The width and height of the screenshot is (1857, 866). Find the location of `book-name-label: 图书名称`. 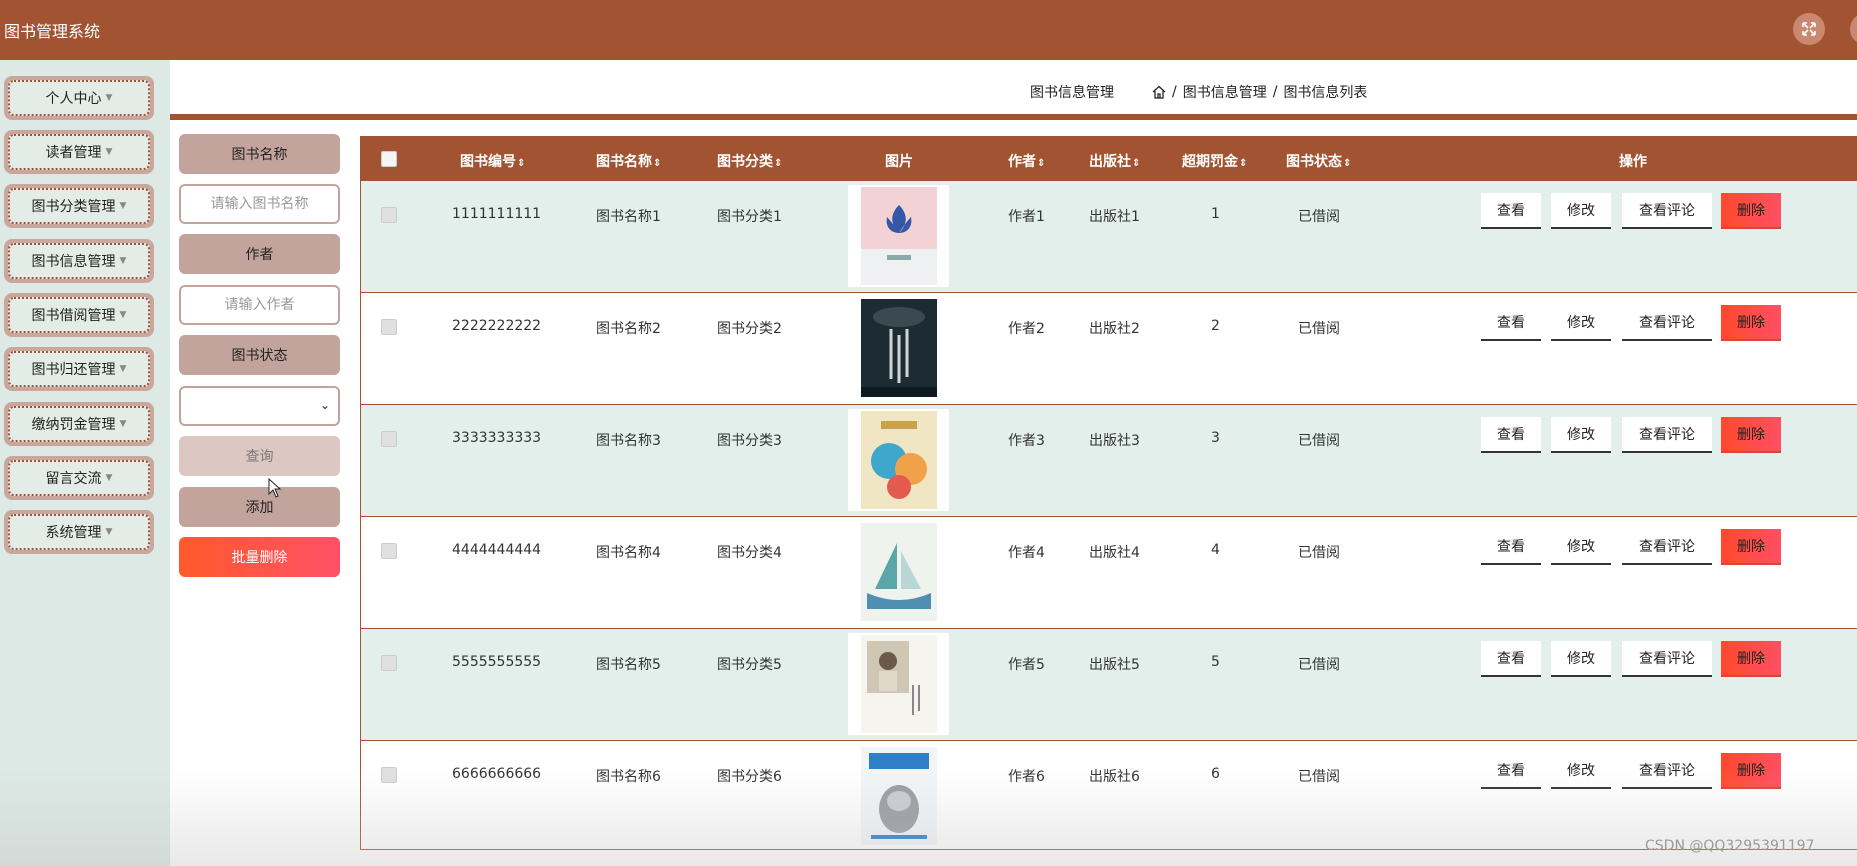

book-name-label: 图书名称 is located at coordinates (259, 154).